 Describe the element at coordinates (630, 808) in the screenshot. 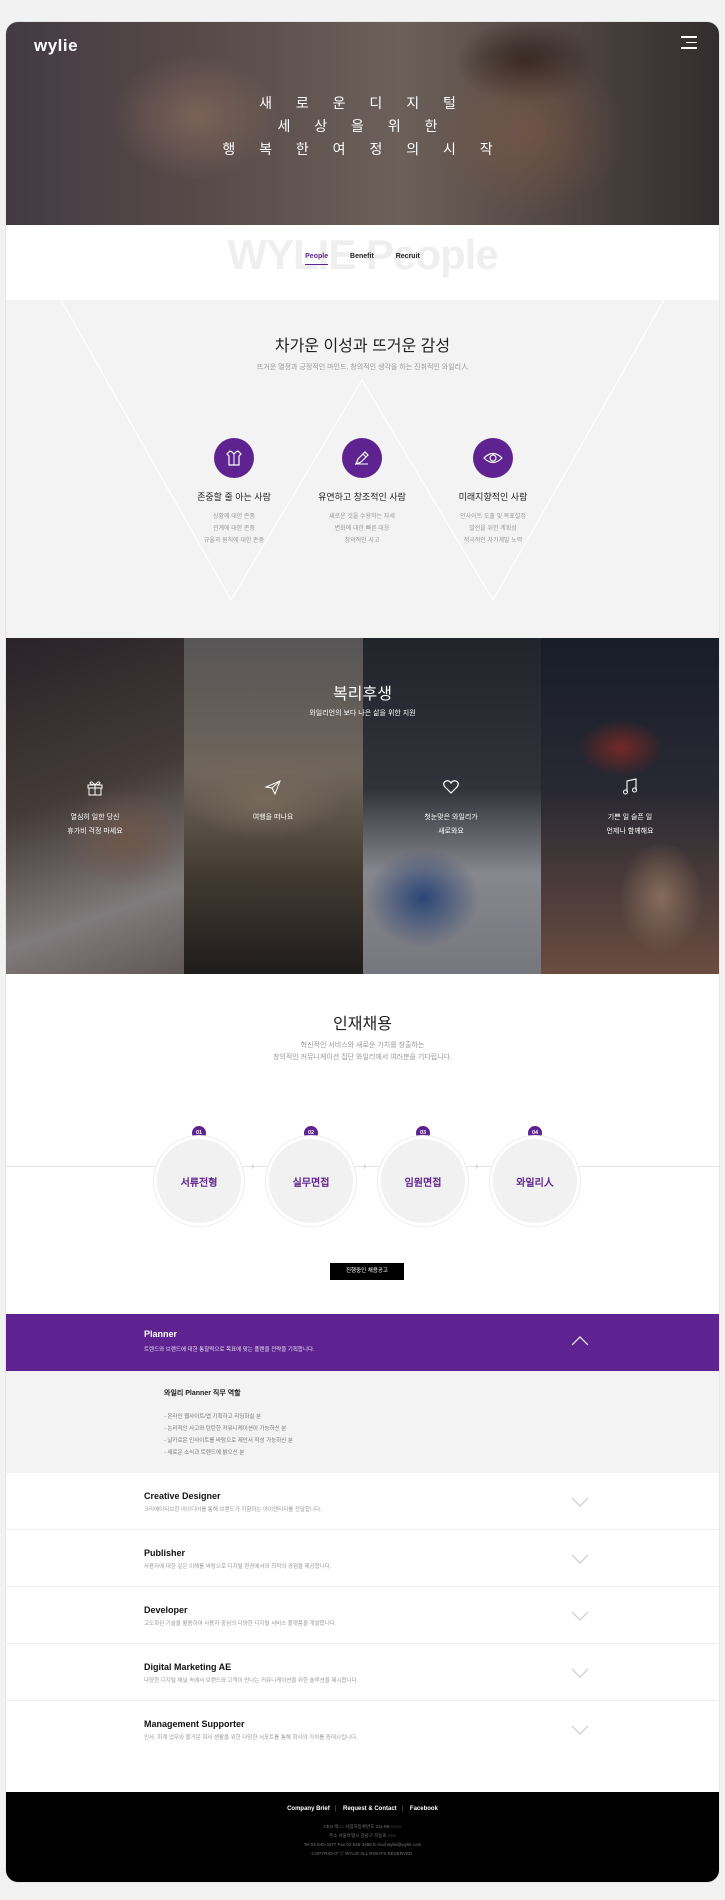

I see `benefit-item-together: 기쁜 일 슬픈 일언제나 함께해요` at that location.